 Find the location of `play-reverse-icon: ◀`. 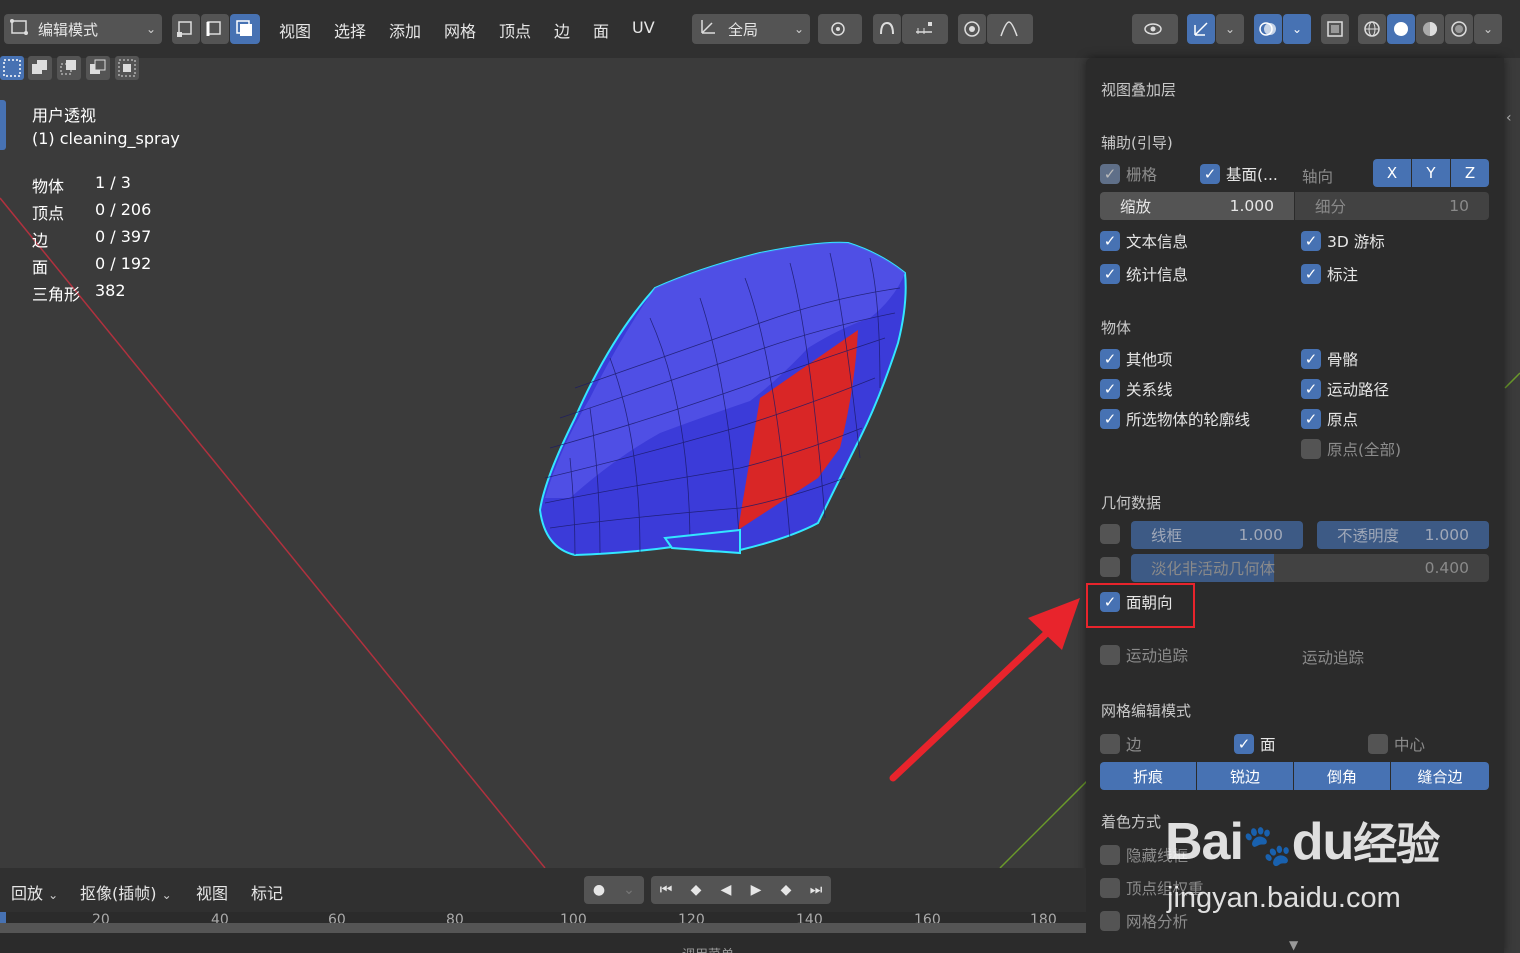

play-reverse-icon: ◀ is located at coordinates (726, 890).